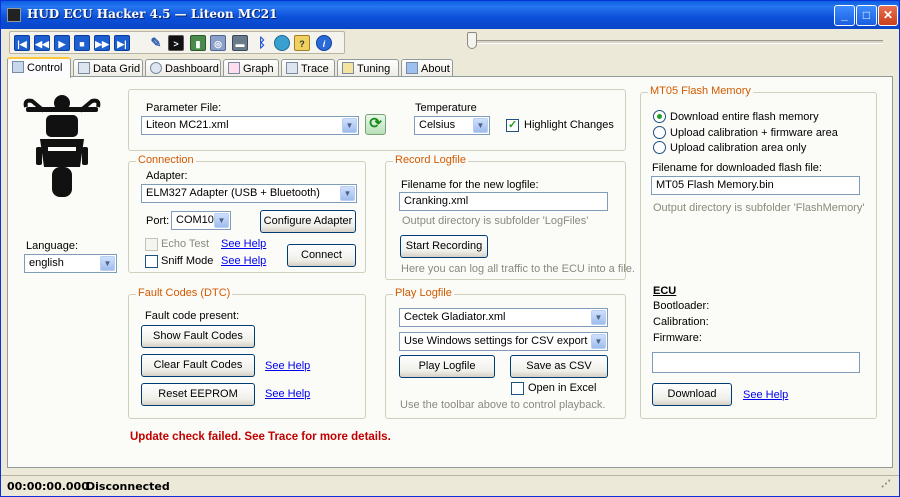 The height and width of the screenshot is (497, 900). What do you see at coordinates (738, 148) in the screenshot?
I see `upload-cal-only-label: Upload calibration area only` at bounding box center [738, 148].